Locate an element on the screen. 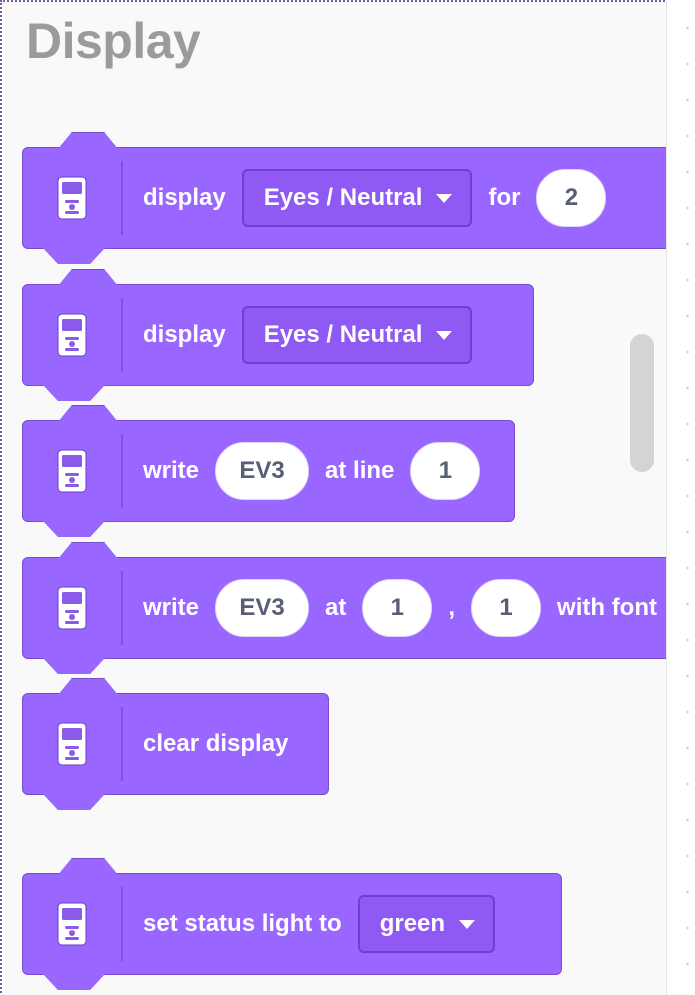 The image size is (695, 995). block-content: write EV3 at line 1 is located at coordinates (328, 471).